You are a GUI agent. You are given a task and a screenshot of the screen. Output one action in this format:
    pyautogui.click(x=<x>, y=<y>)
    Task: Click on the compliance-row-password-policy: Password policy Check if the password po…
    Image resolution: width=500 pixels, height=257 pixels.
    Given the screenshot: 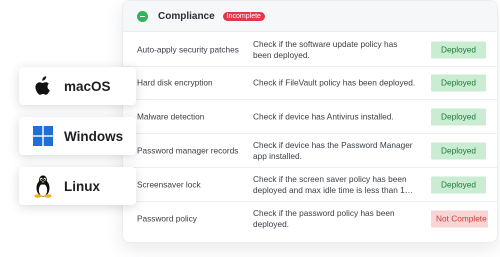 What is the action you would take?
    pyautogui.click(x=310, y=219)
    